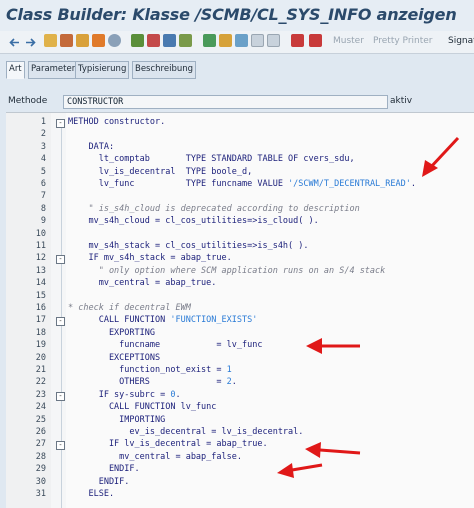 The height and width of the screenshot is (508, 474). What do you see at coordinates (333, 346) in the screenshot?
I see `arrow-funcname-export` at bounding box center [333, 346].